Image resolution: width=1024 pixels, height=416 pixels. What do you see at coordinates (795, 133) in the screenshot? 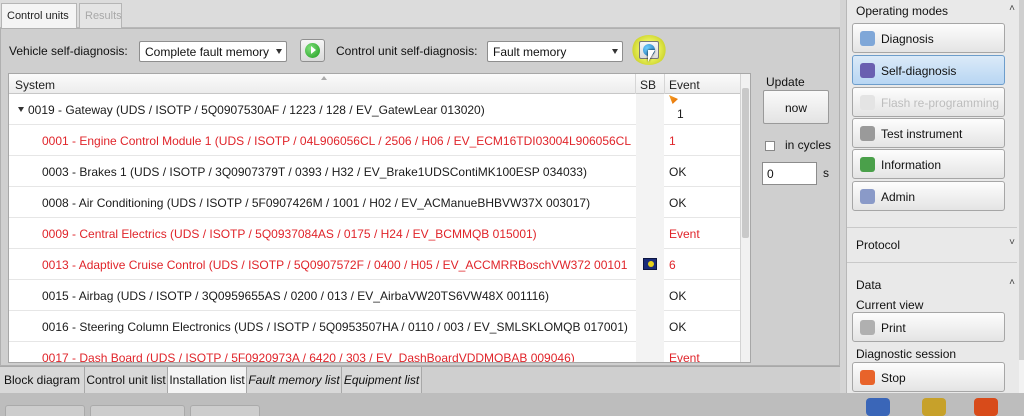
I see `update-panel: Update now in cycles 0 s` at bounding box center [795, 133].